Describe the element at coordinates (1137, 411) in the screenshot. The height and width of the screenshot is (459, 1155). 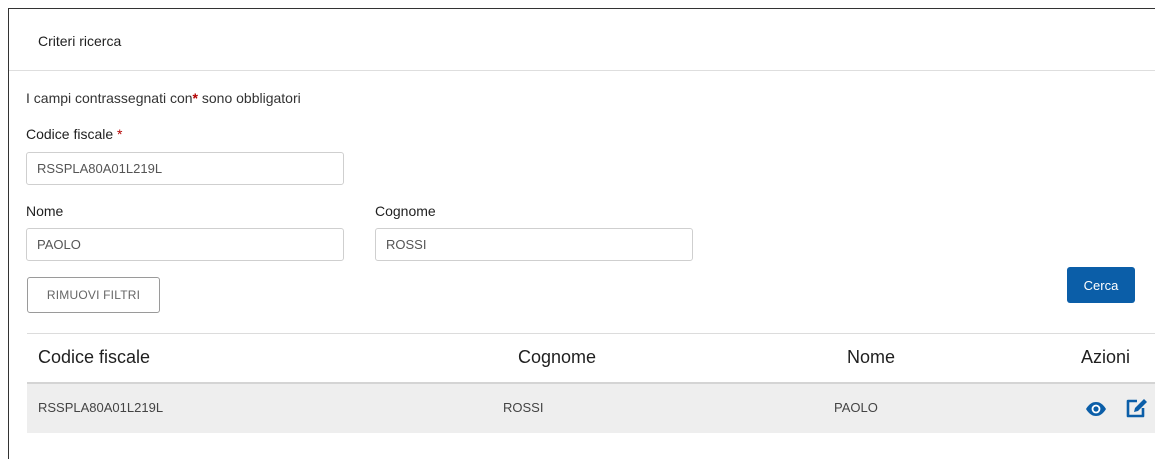
I see `edit-icon` at that location.